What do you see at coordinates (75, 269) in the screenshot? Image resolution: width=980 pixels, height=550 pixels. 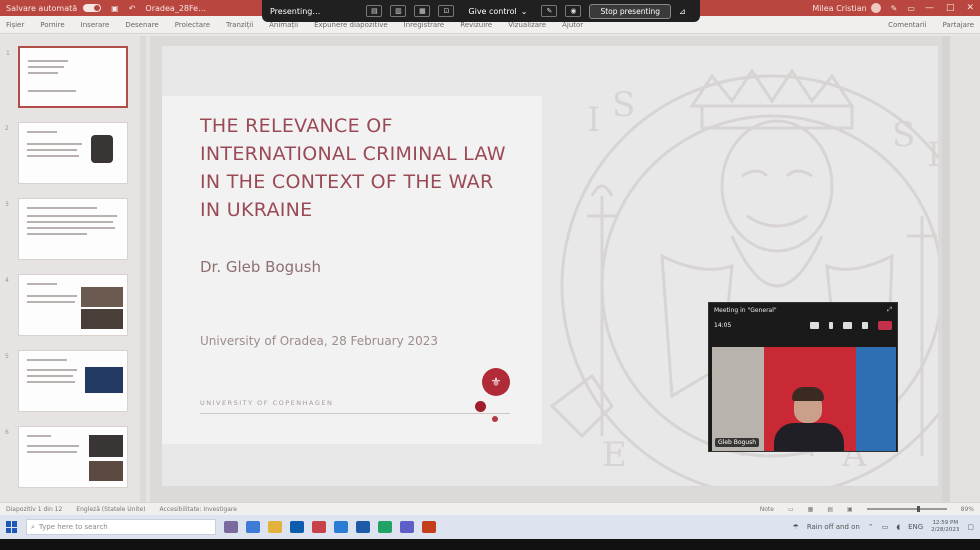 I see `slide-thumbnails-pane: 1 2 3 4 5 6` at bounding box center [75, 269].